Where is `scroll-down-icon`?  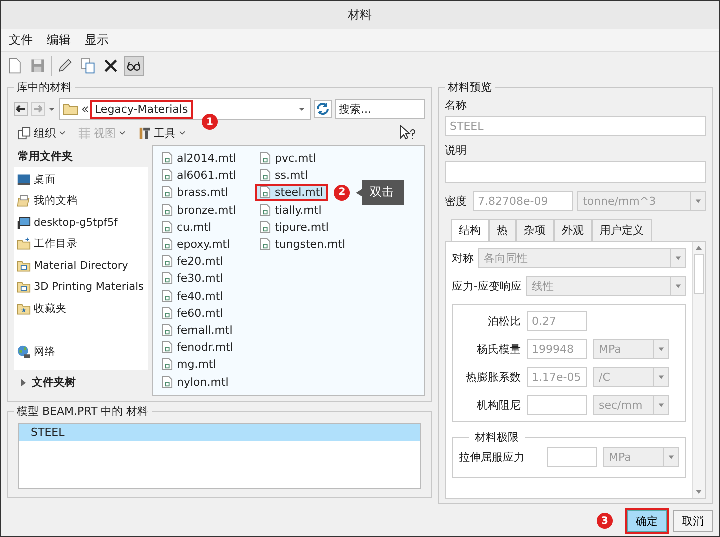
scroll-down-icon is located at coordinates (699, 492).